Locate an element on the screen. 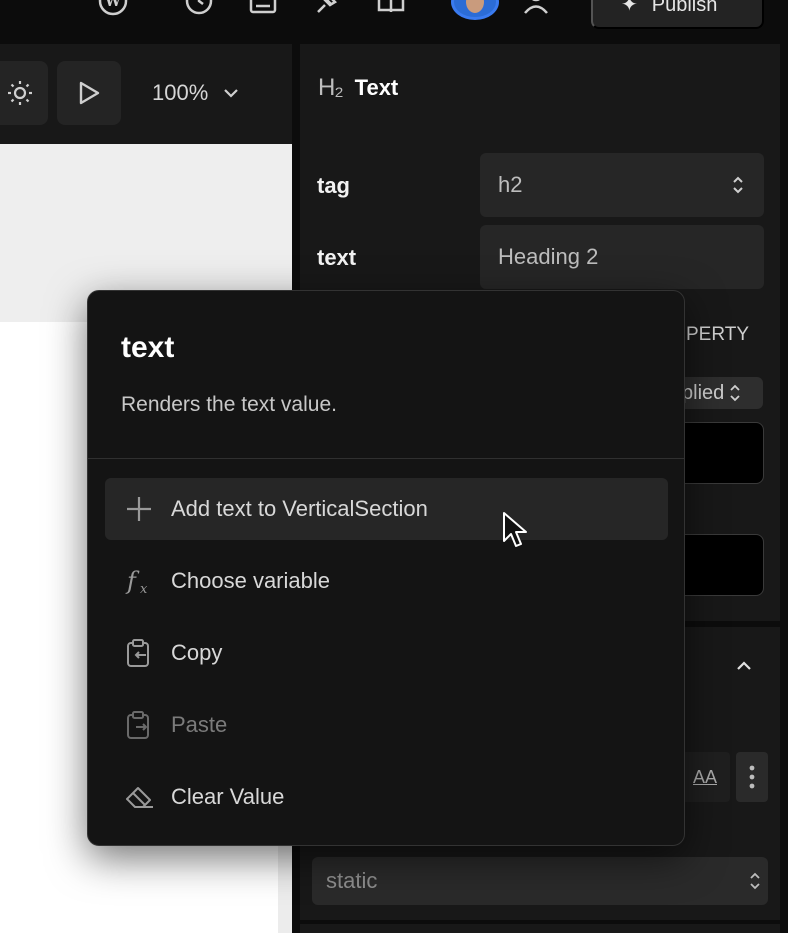  plus-icon is located at coordinates (139, 509).